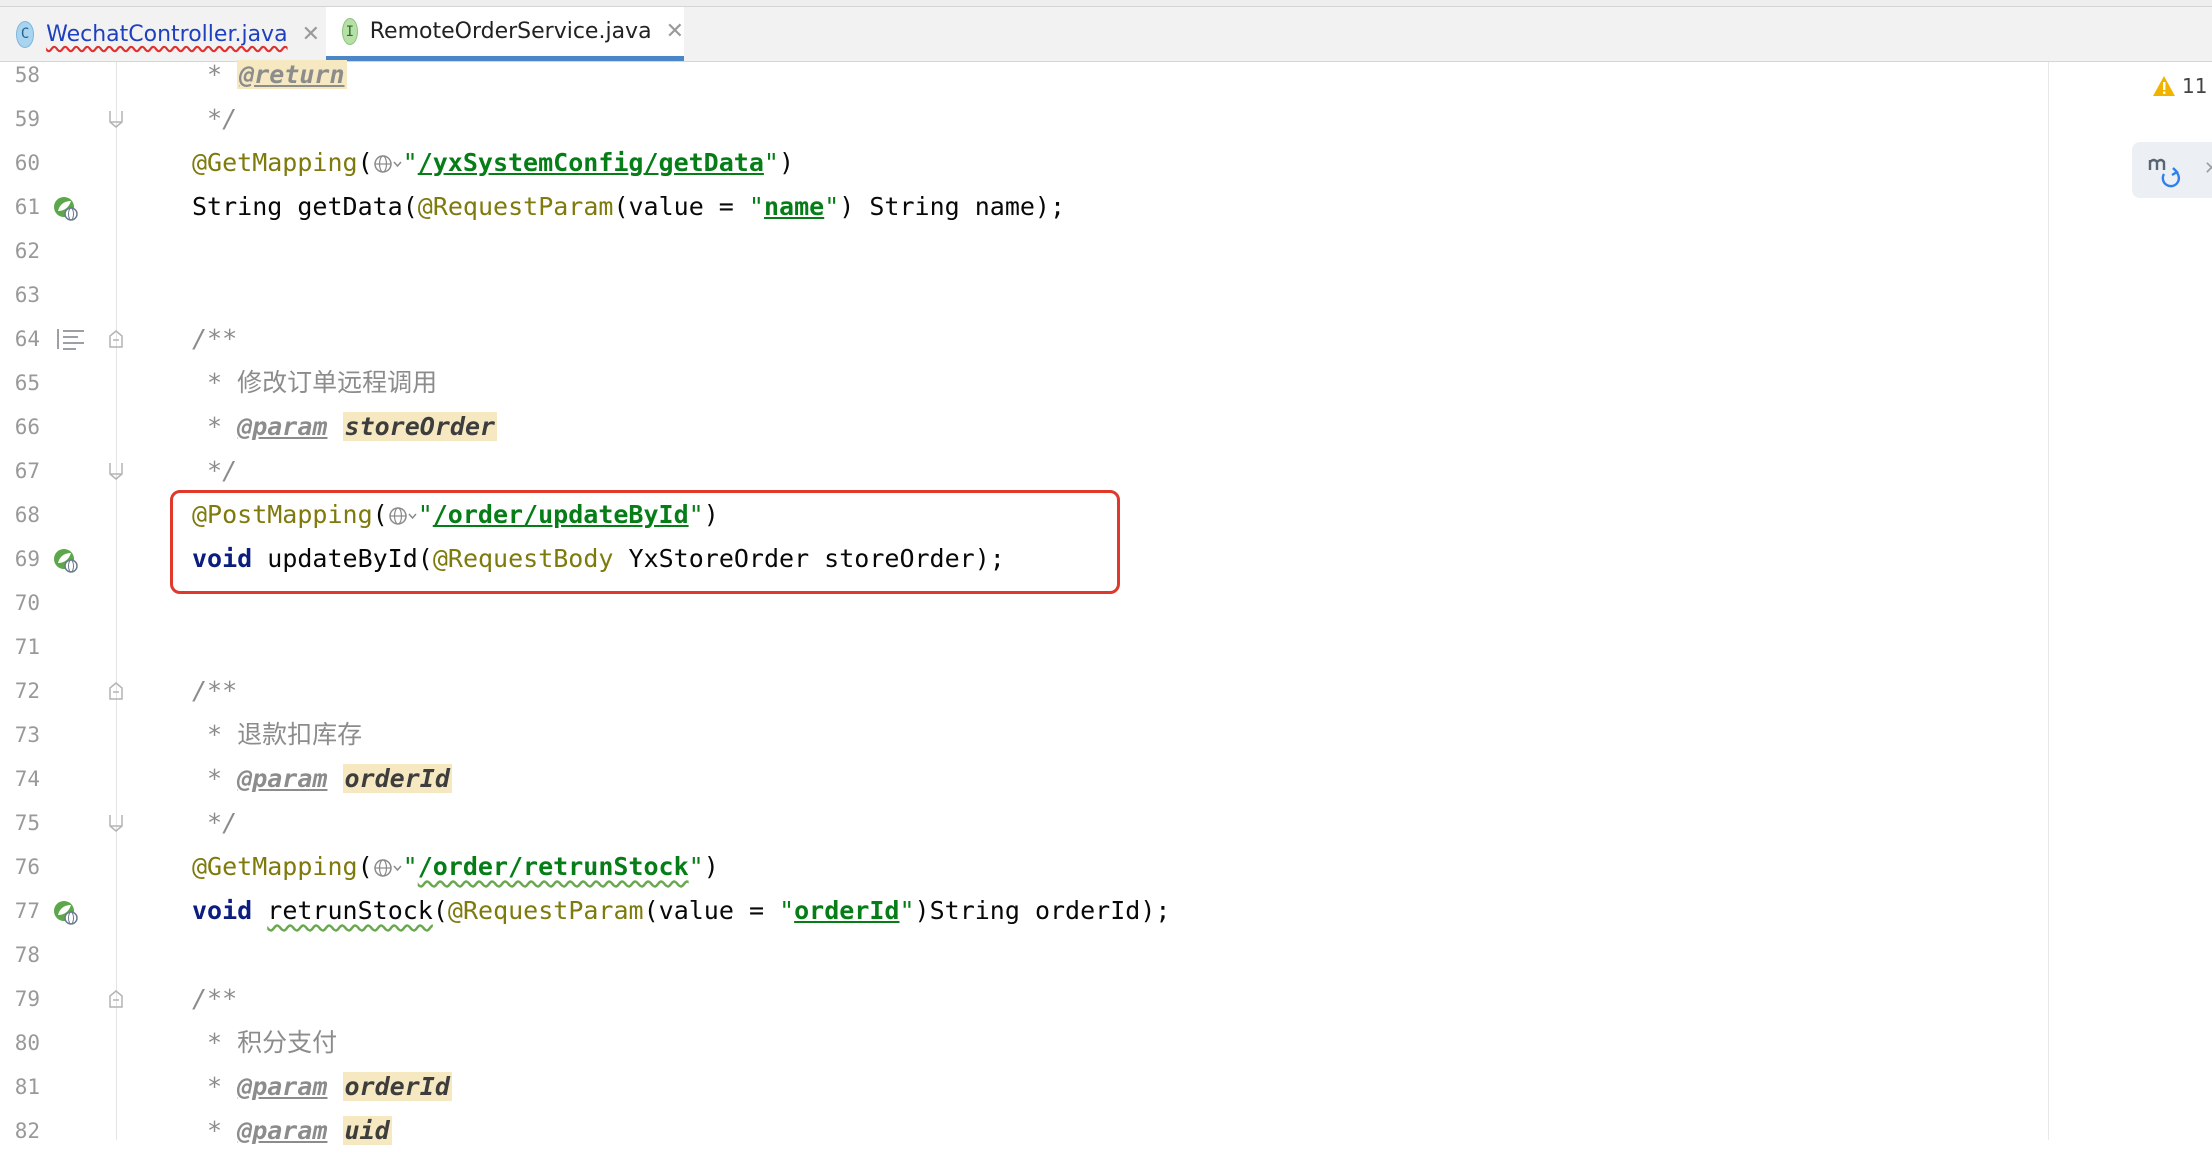 The image size is (2212, 1153). What do you see at coordinates (27, 955) in the screenshot?
I see `line-number: 78` at bounding box center [27, 955].